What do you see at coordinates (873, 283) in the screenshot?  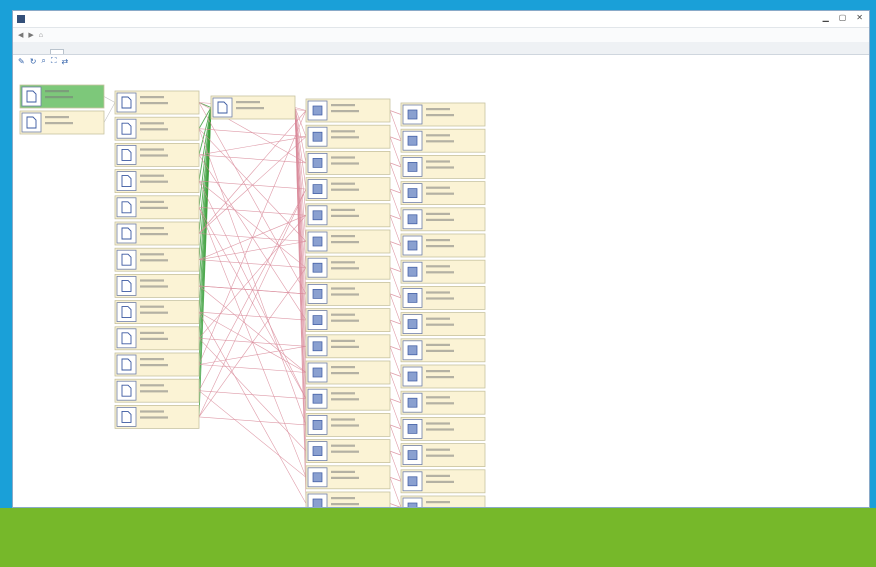 I see `frame-right` at bounding box center [873, 283].